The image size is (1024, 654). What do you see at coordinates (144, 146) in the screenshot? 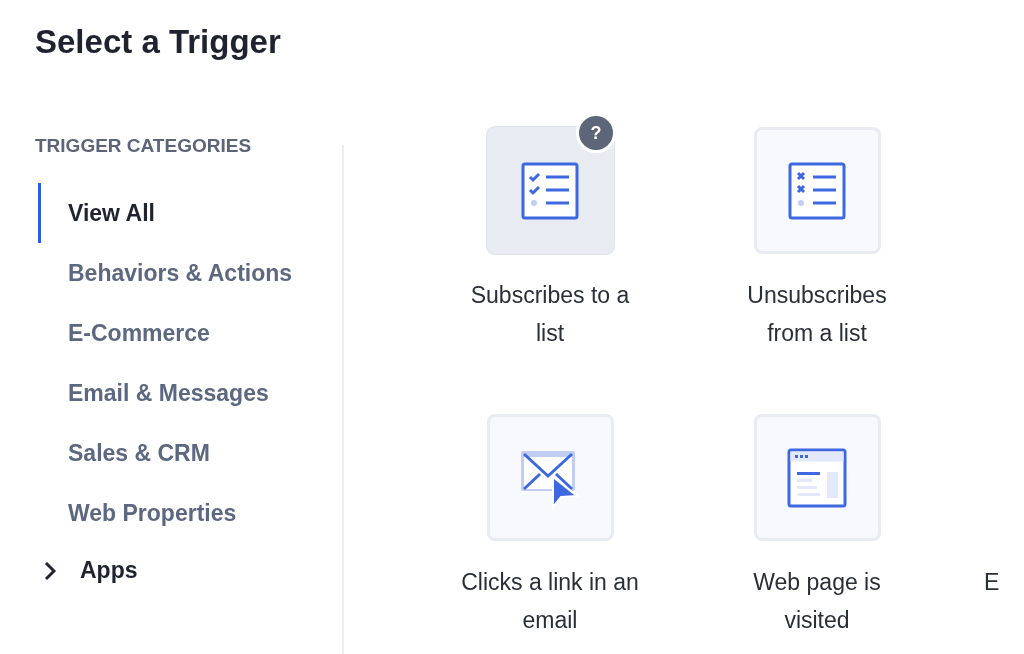
I see `categories-heading: TRIGGER CATEGORIES` at bounding box center [144, 146].